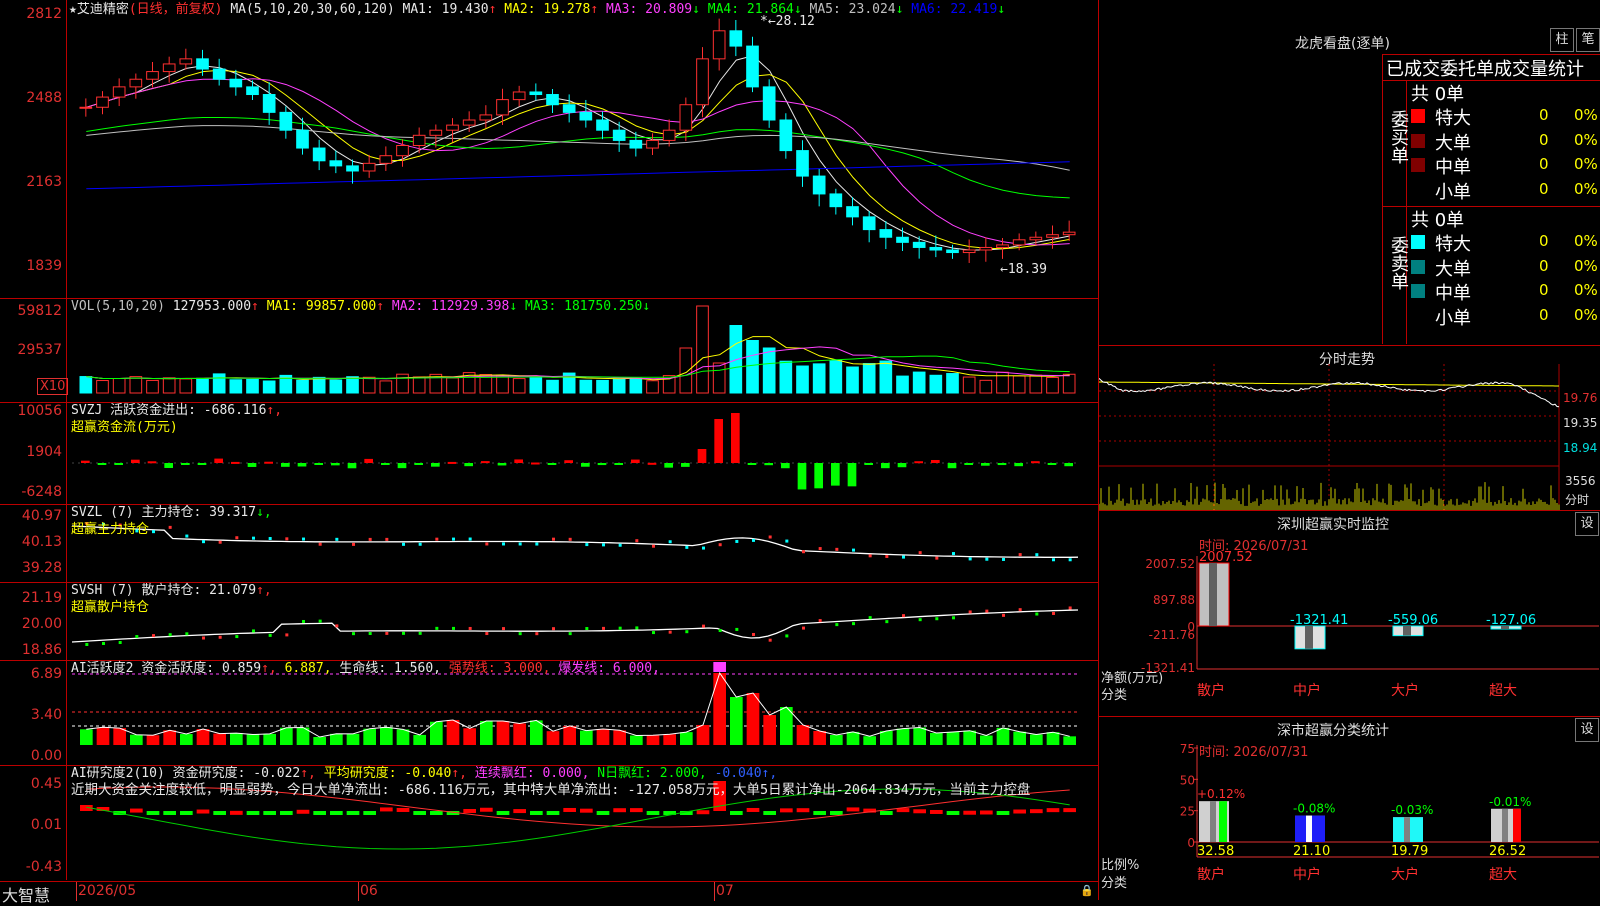 The width and height of the screenshot is (1600, 906). Describe the element at coordinates (1114, 883) in the screenshot. I see `sz-class-xlabel: 分类` at that location.